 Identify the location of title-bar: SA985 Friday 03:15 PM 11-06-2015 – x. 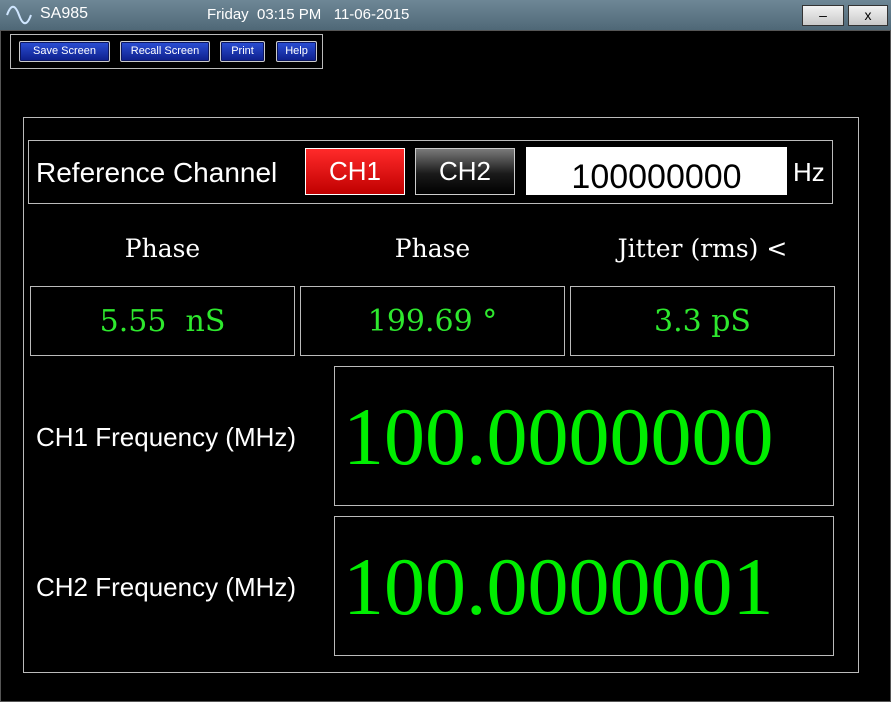
(445, 15).